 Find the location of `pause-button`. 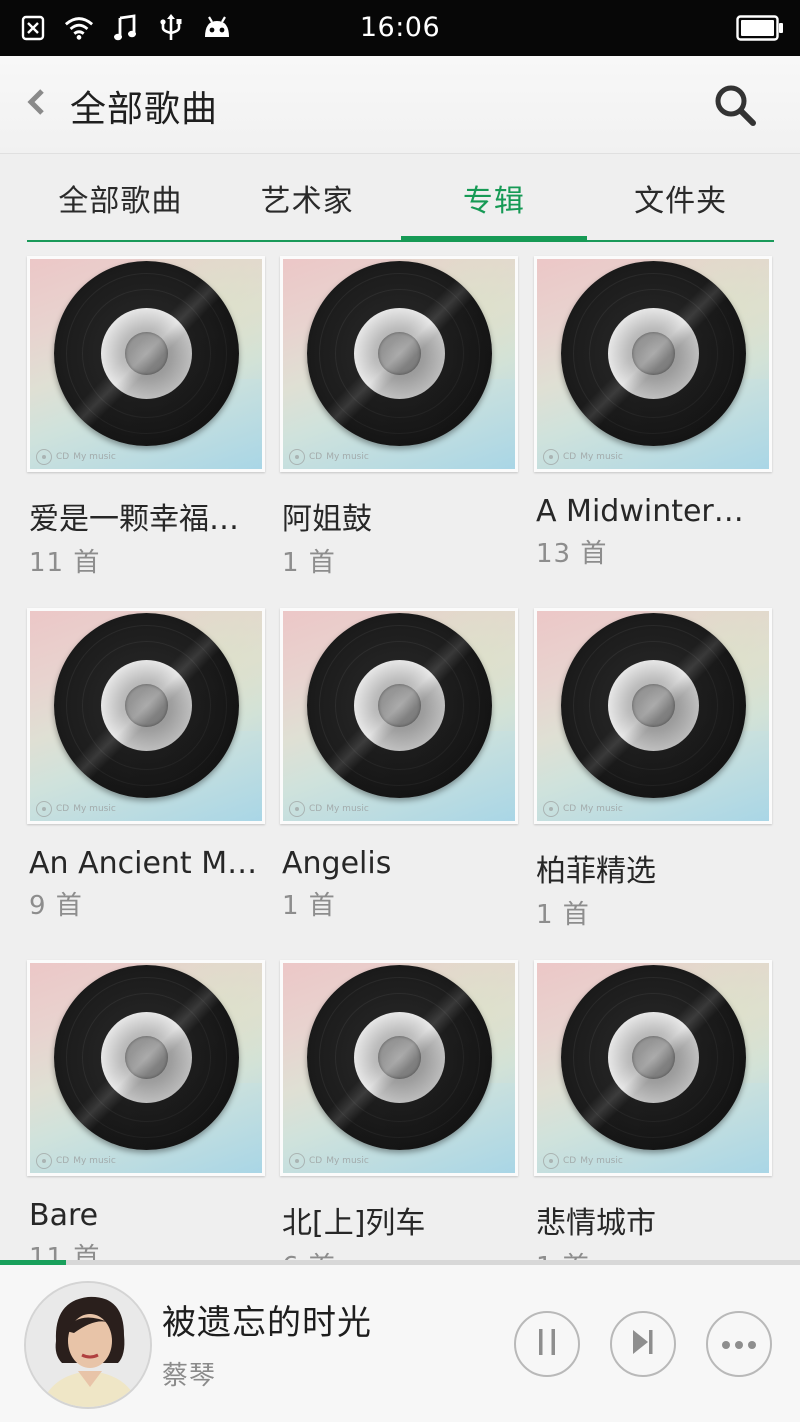

pause-button is located at coordinates (547, 1344).